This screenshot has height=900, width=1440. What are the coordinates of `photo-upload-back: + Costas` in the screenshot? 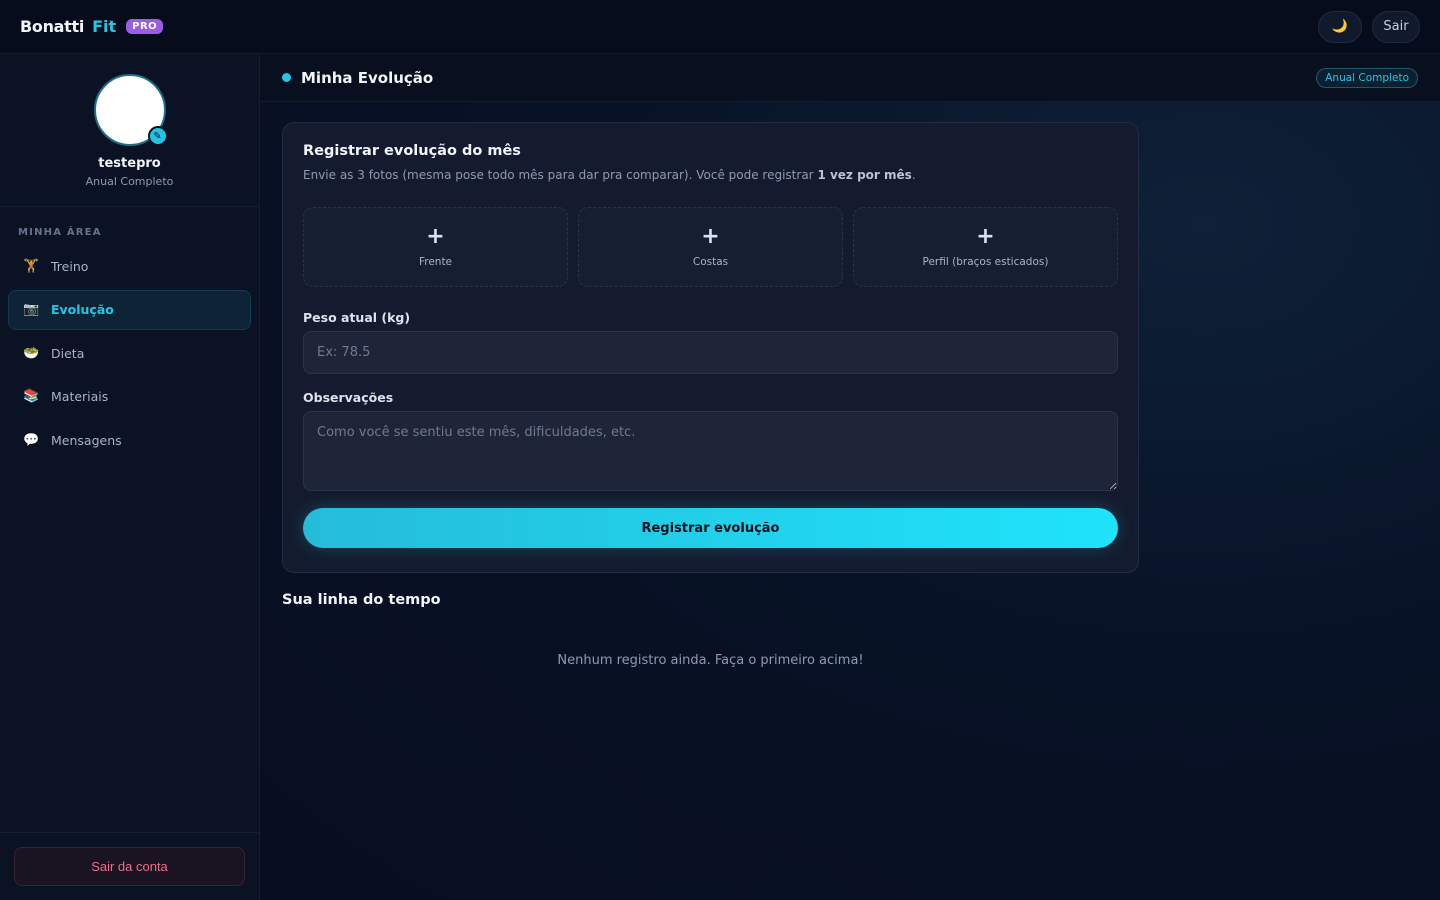 It's located at (710, 247).